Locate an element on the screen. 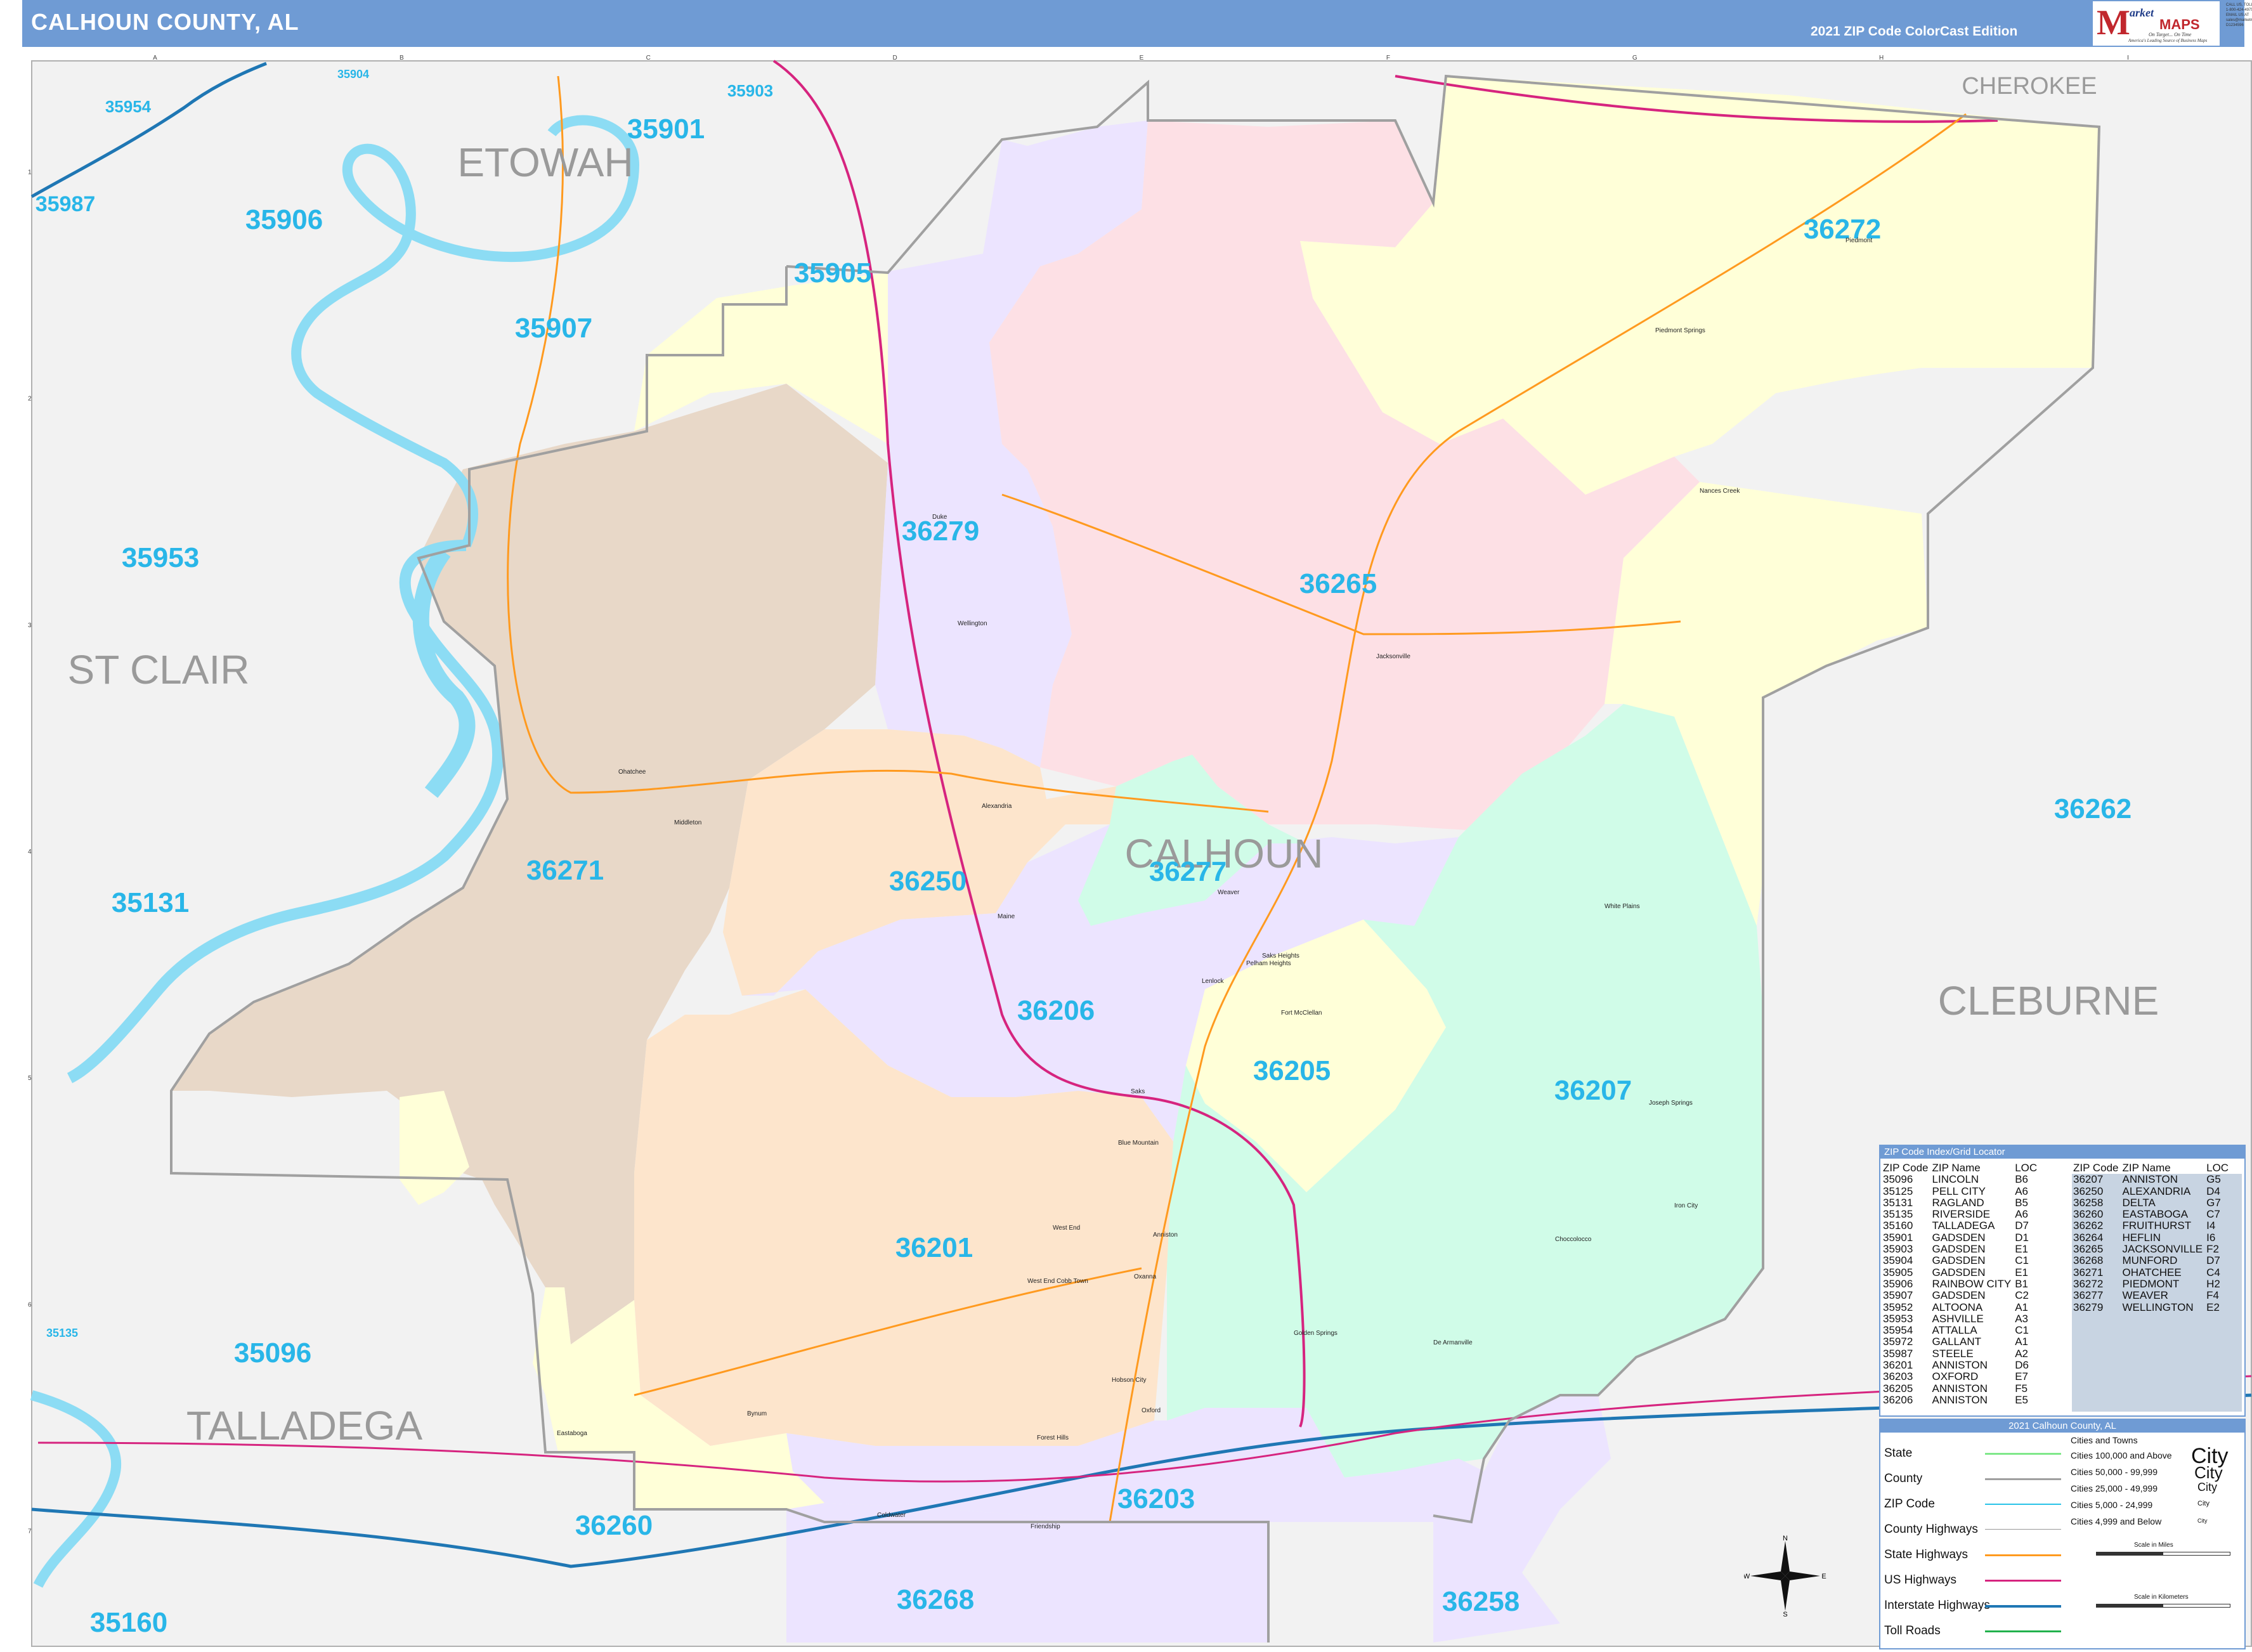  zip-code-cell: 35972 is located at coordinates (1898, 1342).